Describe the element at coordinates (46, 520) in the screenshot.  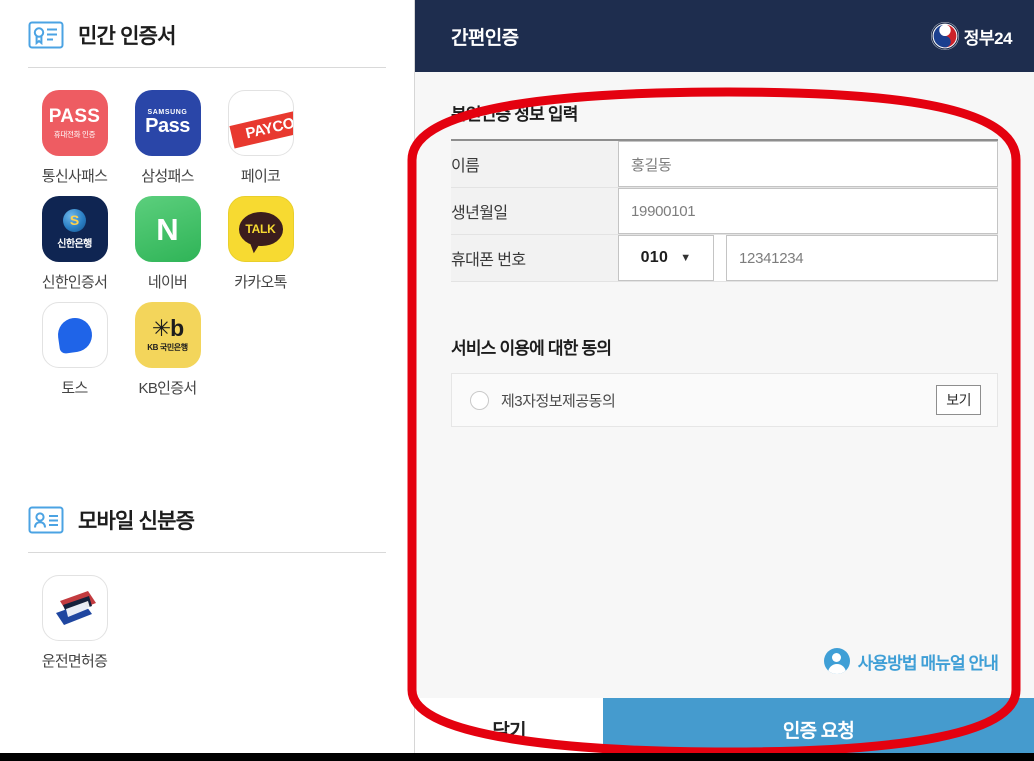
I see `id-card-icon` at that location.